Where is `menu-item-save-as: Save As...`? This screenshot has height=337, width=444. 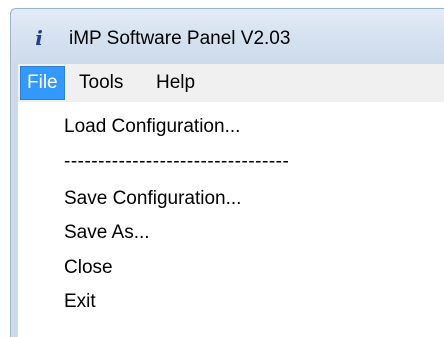
menu-item-save-as: Save As... is located at coordinates (107, 233).